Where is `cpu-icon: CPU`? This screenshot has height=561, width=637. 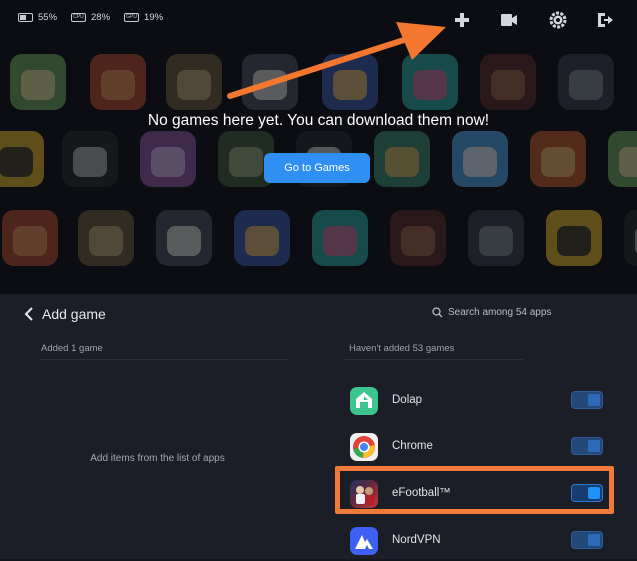
cpu-icon: CPU is located at coordinates (79, 17).